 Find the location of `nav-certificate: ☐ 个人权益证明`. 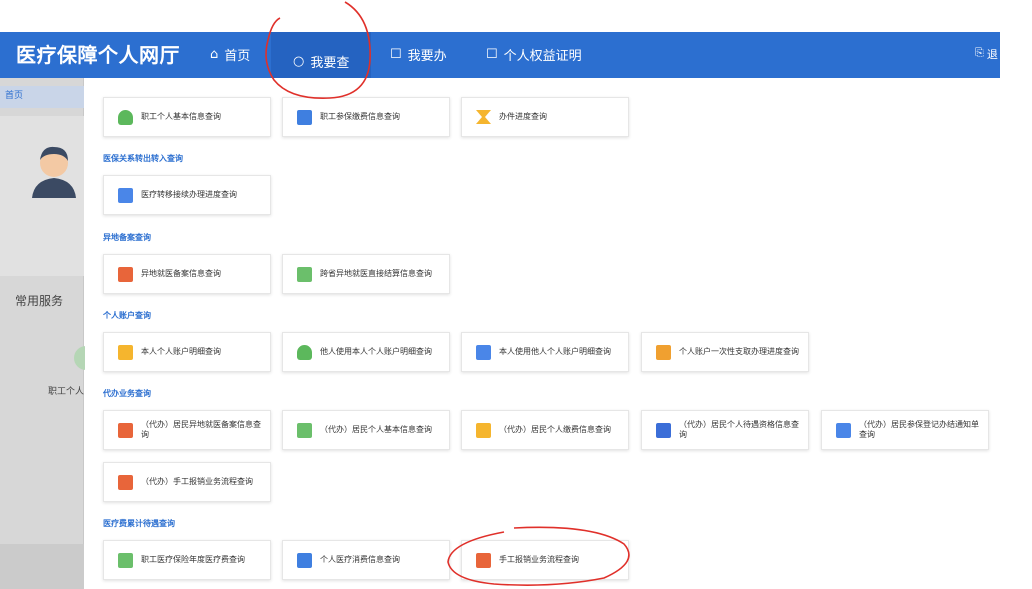

nav-certificate: ☐ 个人权益证明 is located at coordinates (534, 54).